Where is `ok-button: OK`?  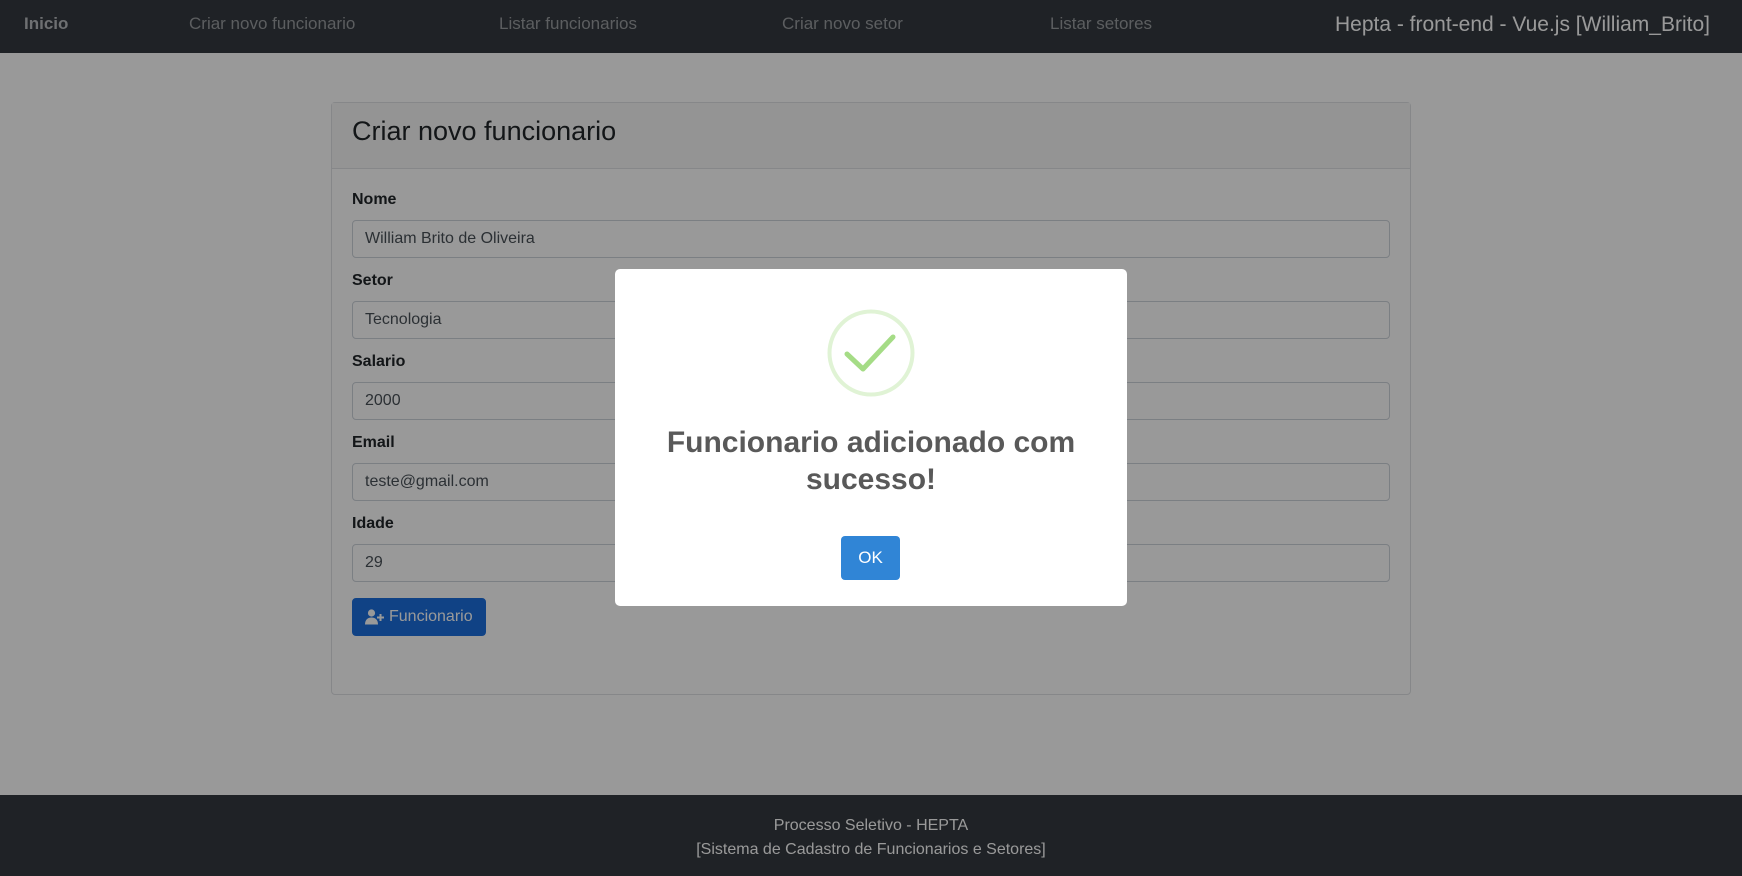
ok-button: OK is located at coordinates (870, 558).